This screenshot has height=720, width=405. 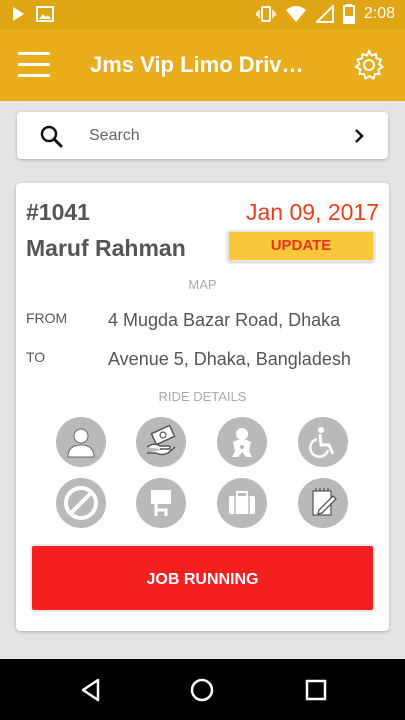 What do you see at coordinates (242, 442) in the screenshot?
I see `child-seat-icon` at bounding box center [242, 442].